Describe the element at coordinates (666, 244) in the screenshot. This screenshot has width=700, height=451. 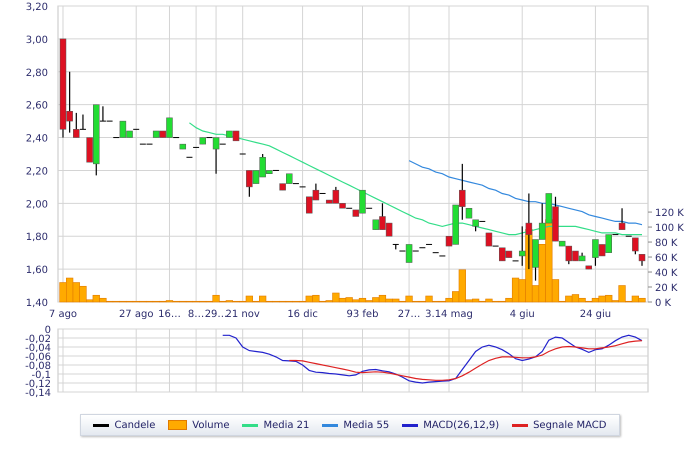
I see `axis-label: 80 K` at that location.